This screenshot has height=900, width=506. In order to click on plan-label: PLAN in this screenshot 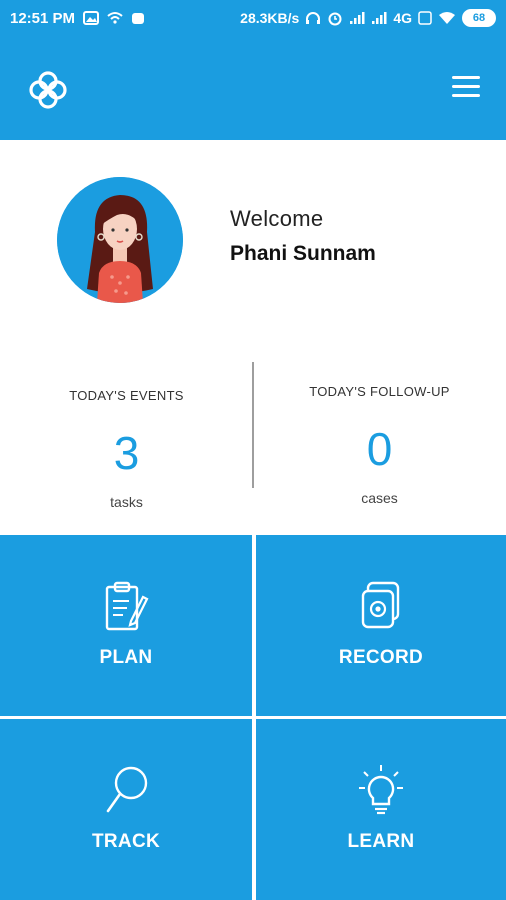, I will do `click(126, 657)`.